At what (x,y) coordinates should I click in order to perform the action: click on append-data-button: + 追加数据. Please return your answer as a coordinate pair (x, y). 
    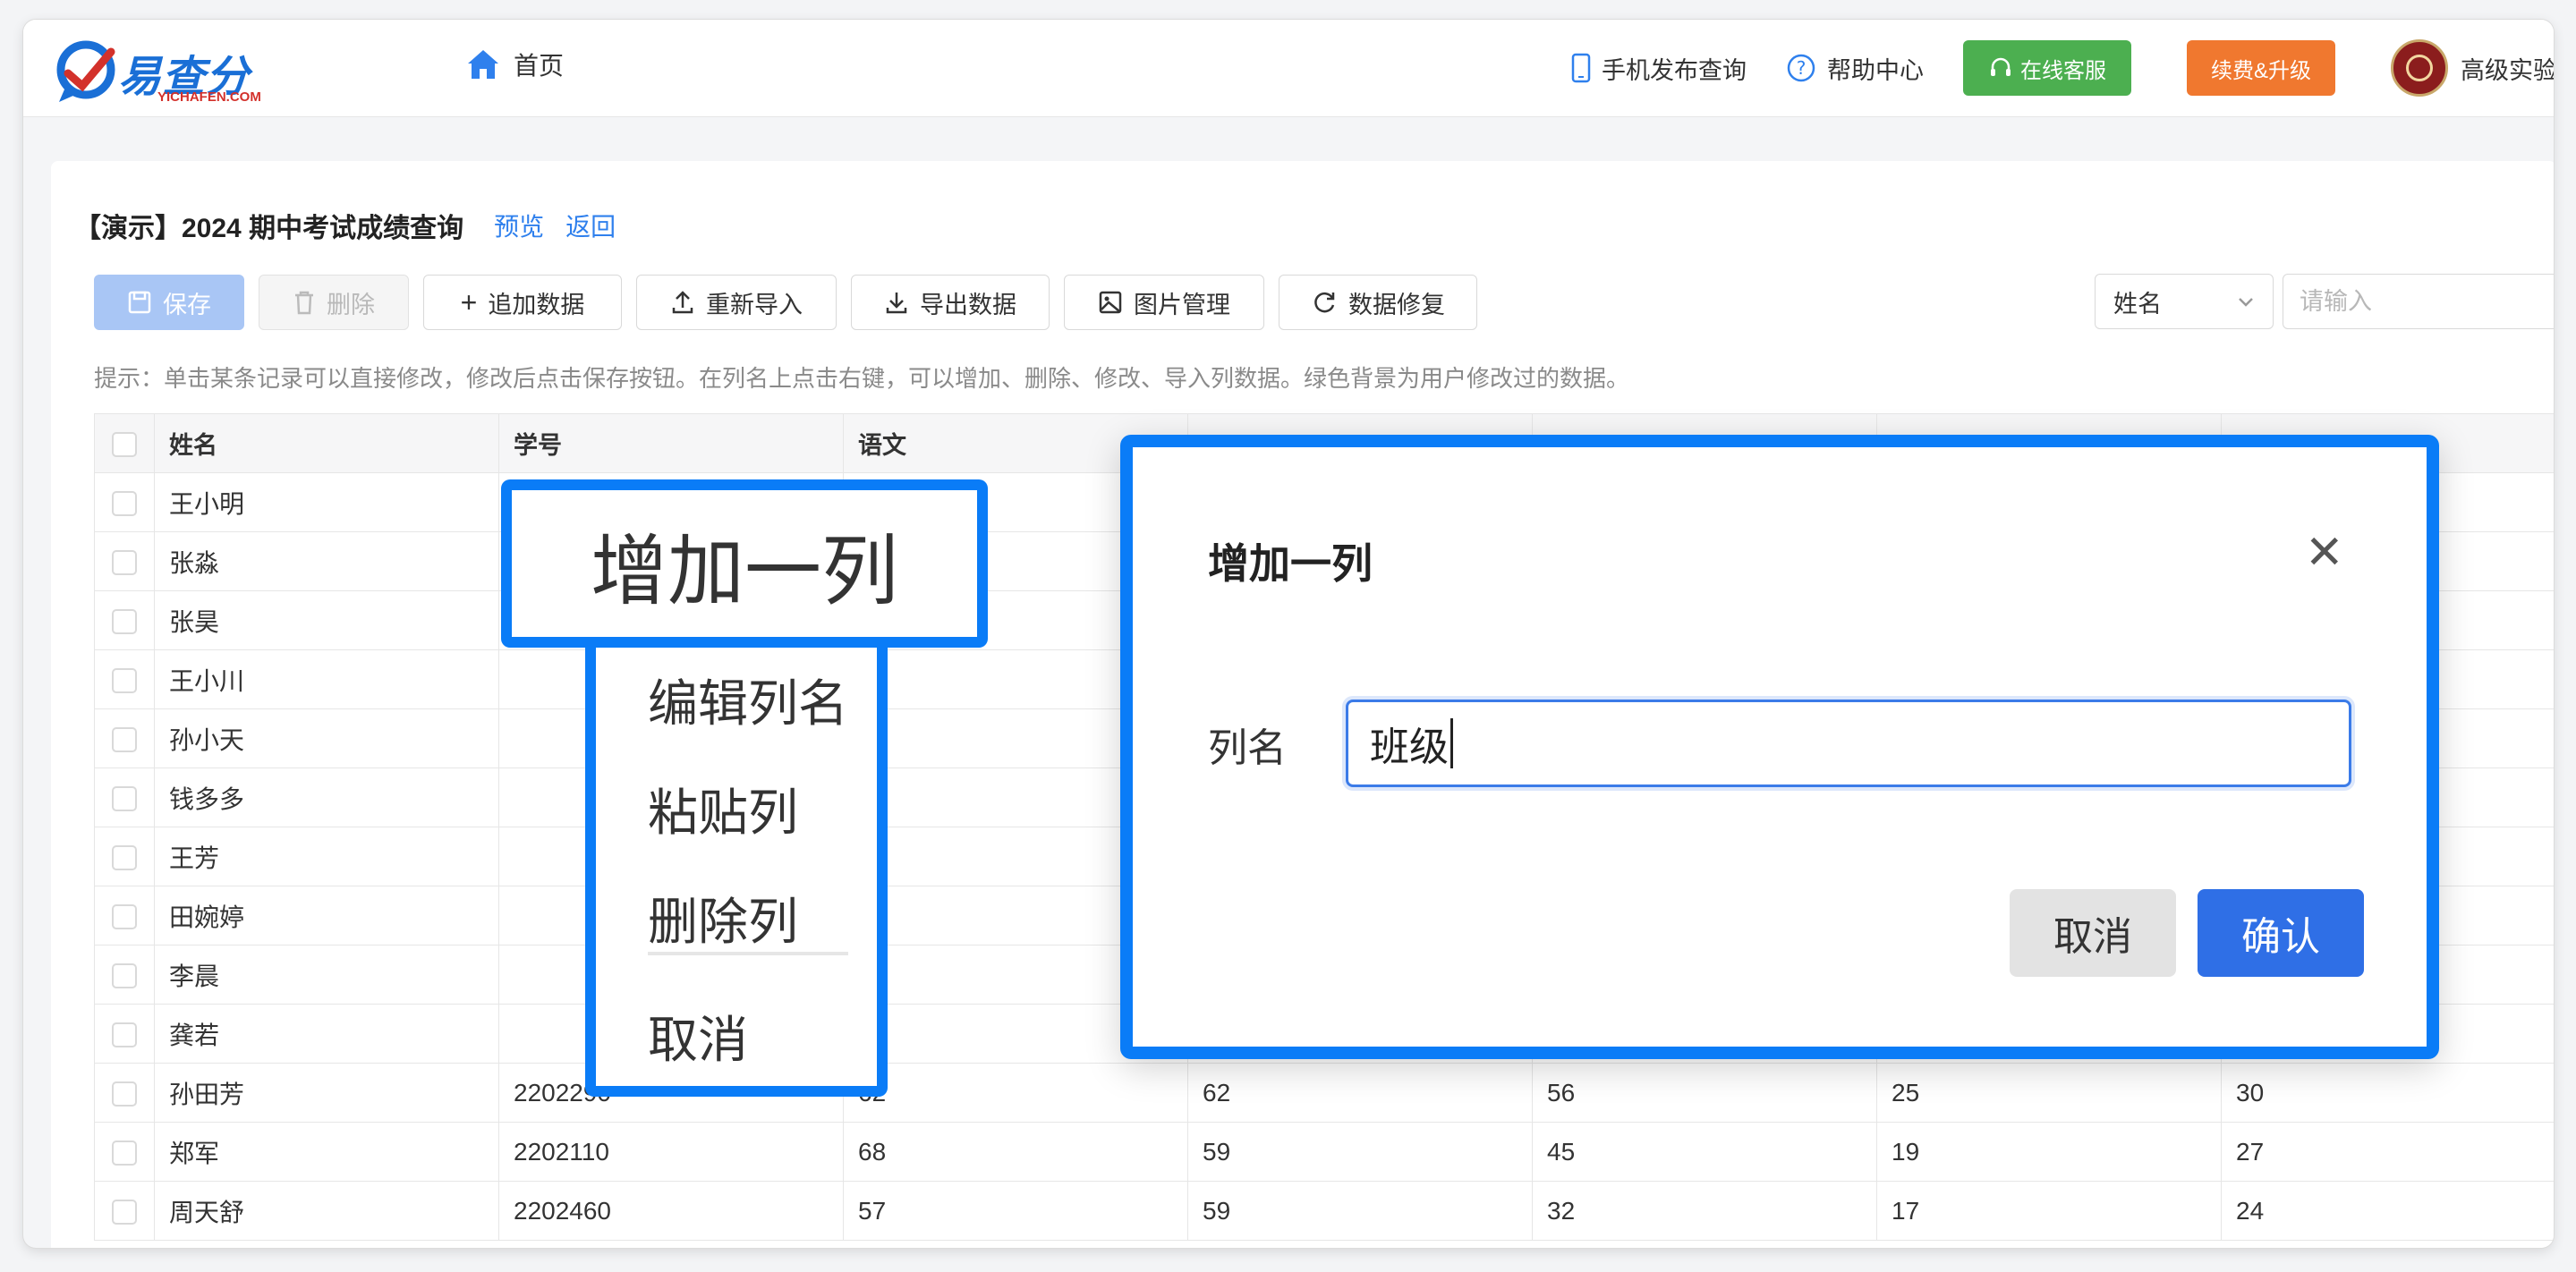
    Looking at the image, I should click on (522, 302).